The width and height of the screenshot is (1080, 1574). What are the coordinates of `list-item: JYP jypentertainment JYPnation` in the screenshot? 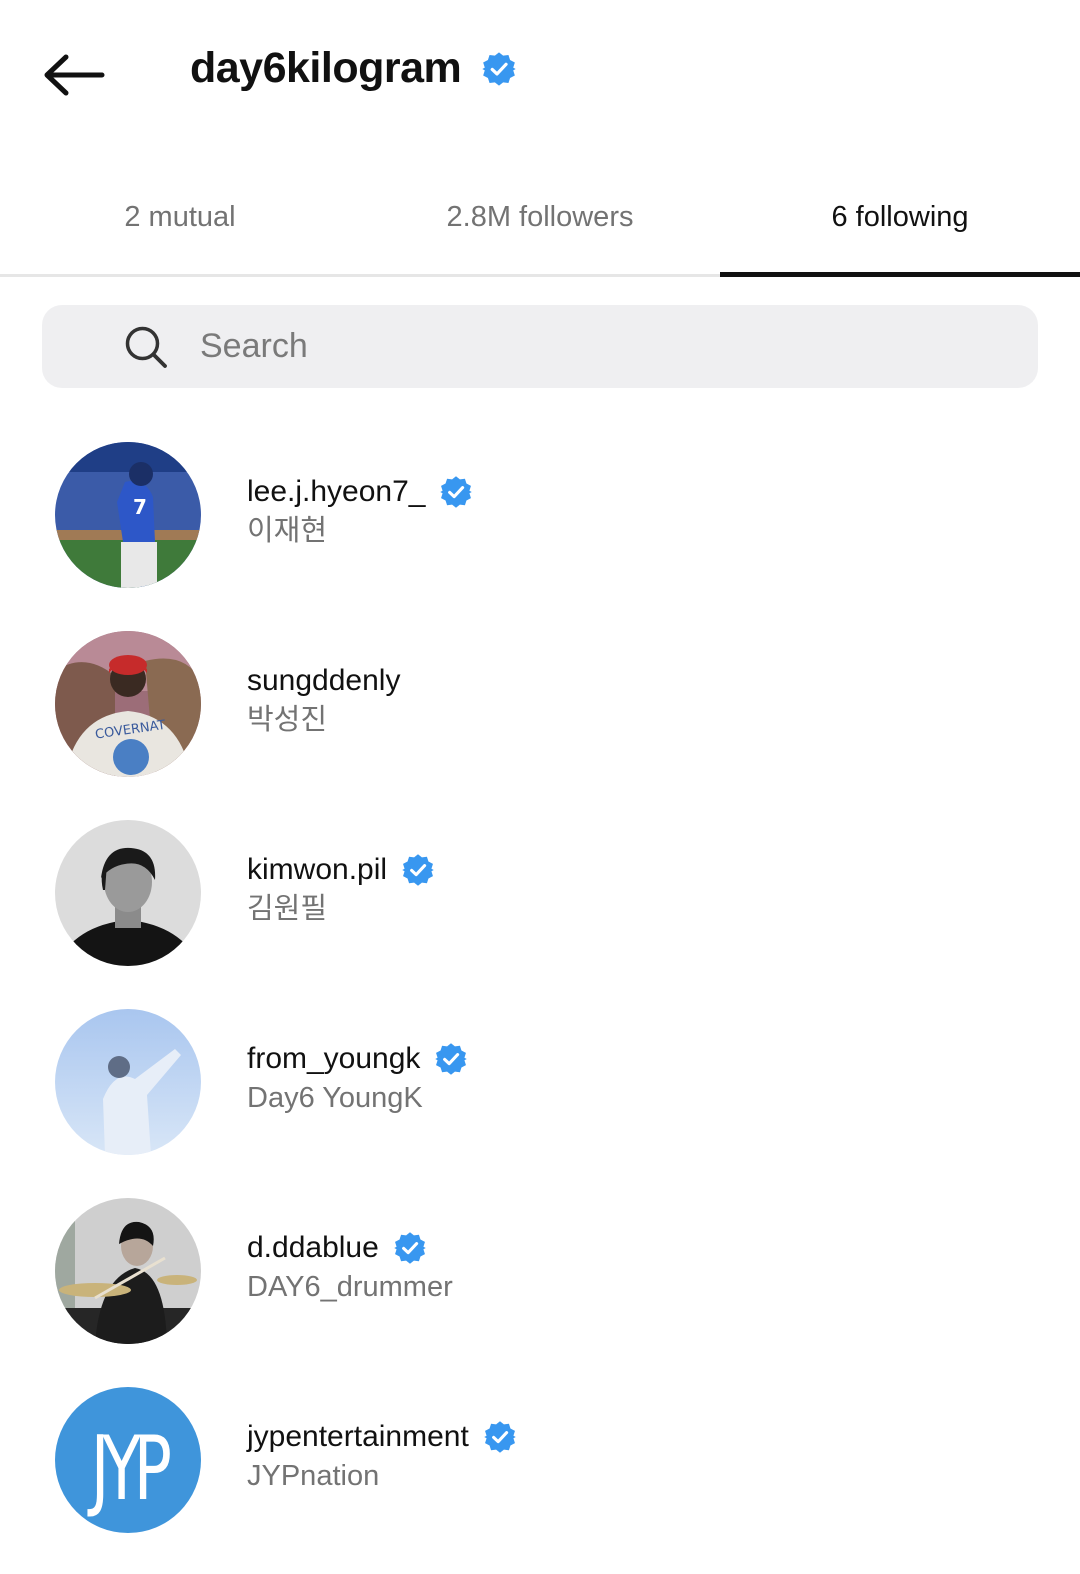 It's located at (540, 1479).